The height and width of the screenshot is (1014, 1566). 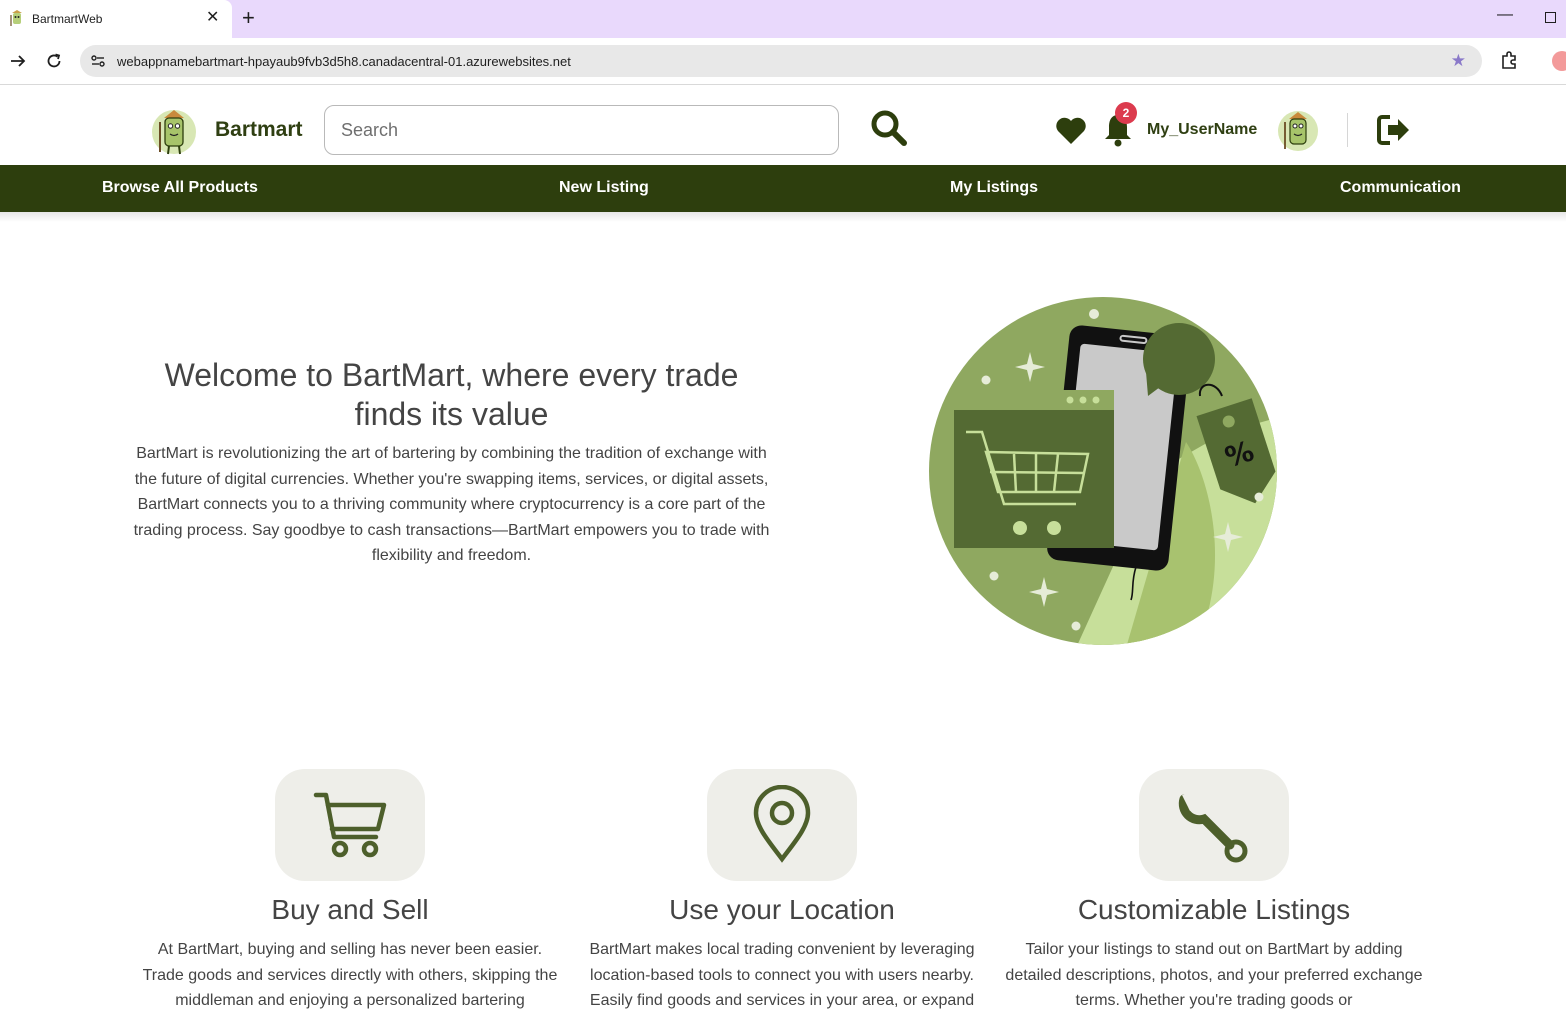 I want to click on favorites-heart-icon, so click(x=1071, y=130).